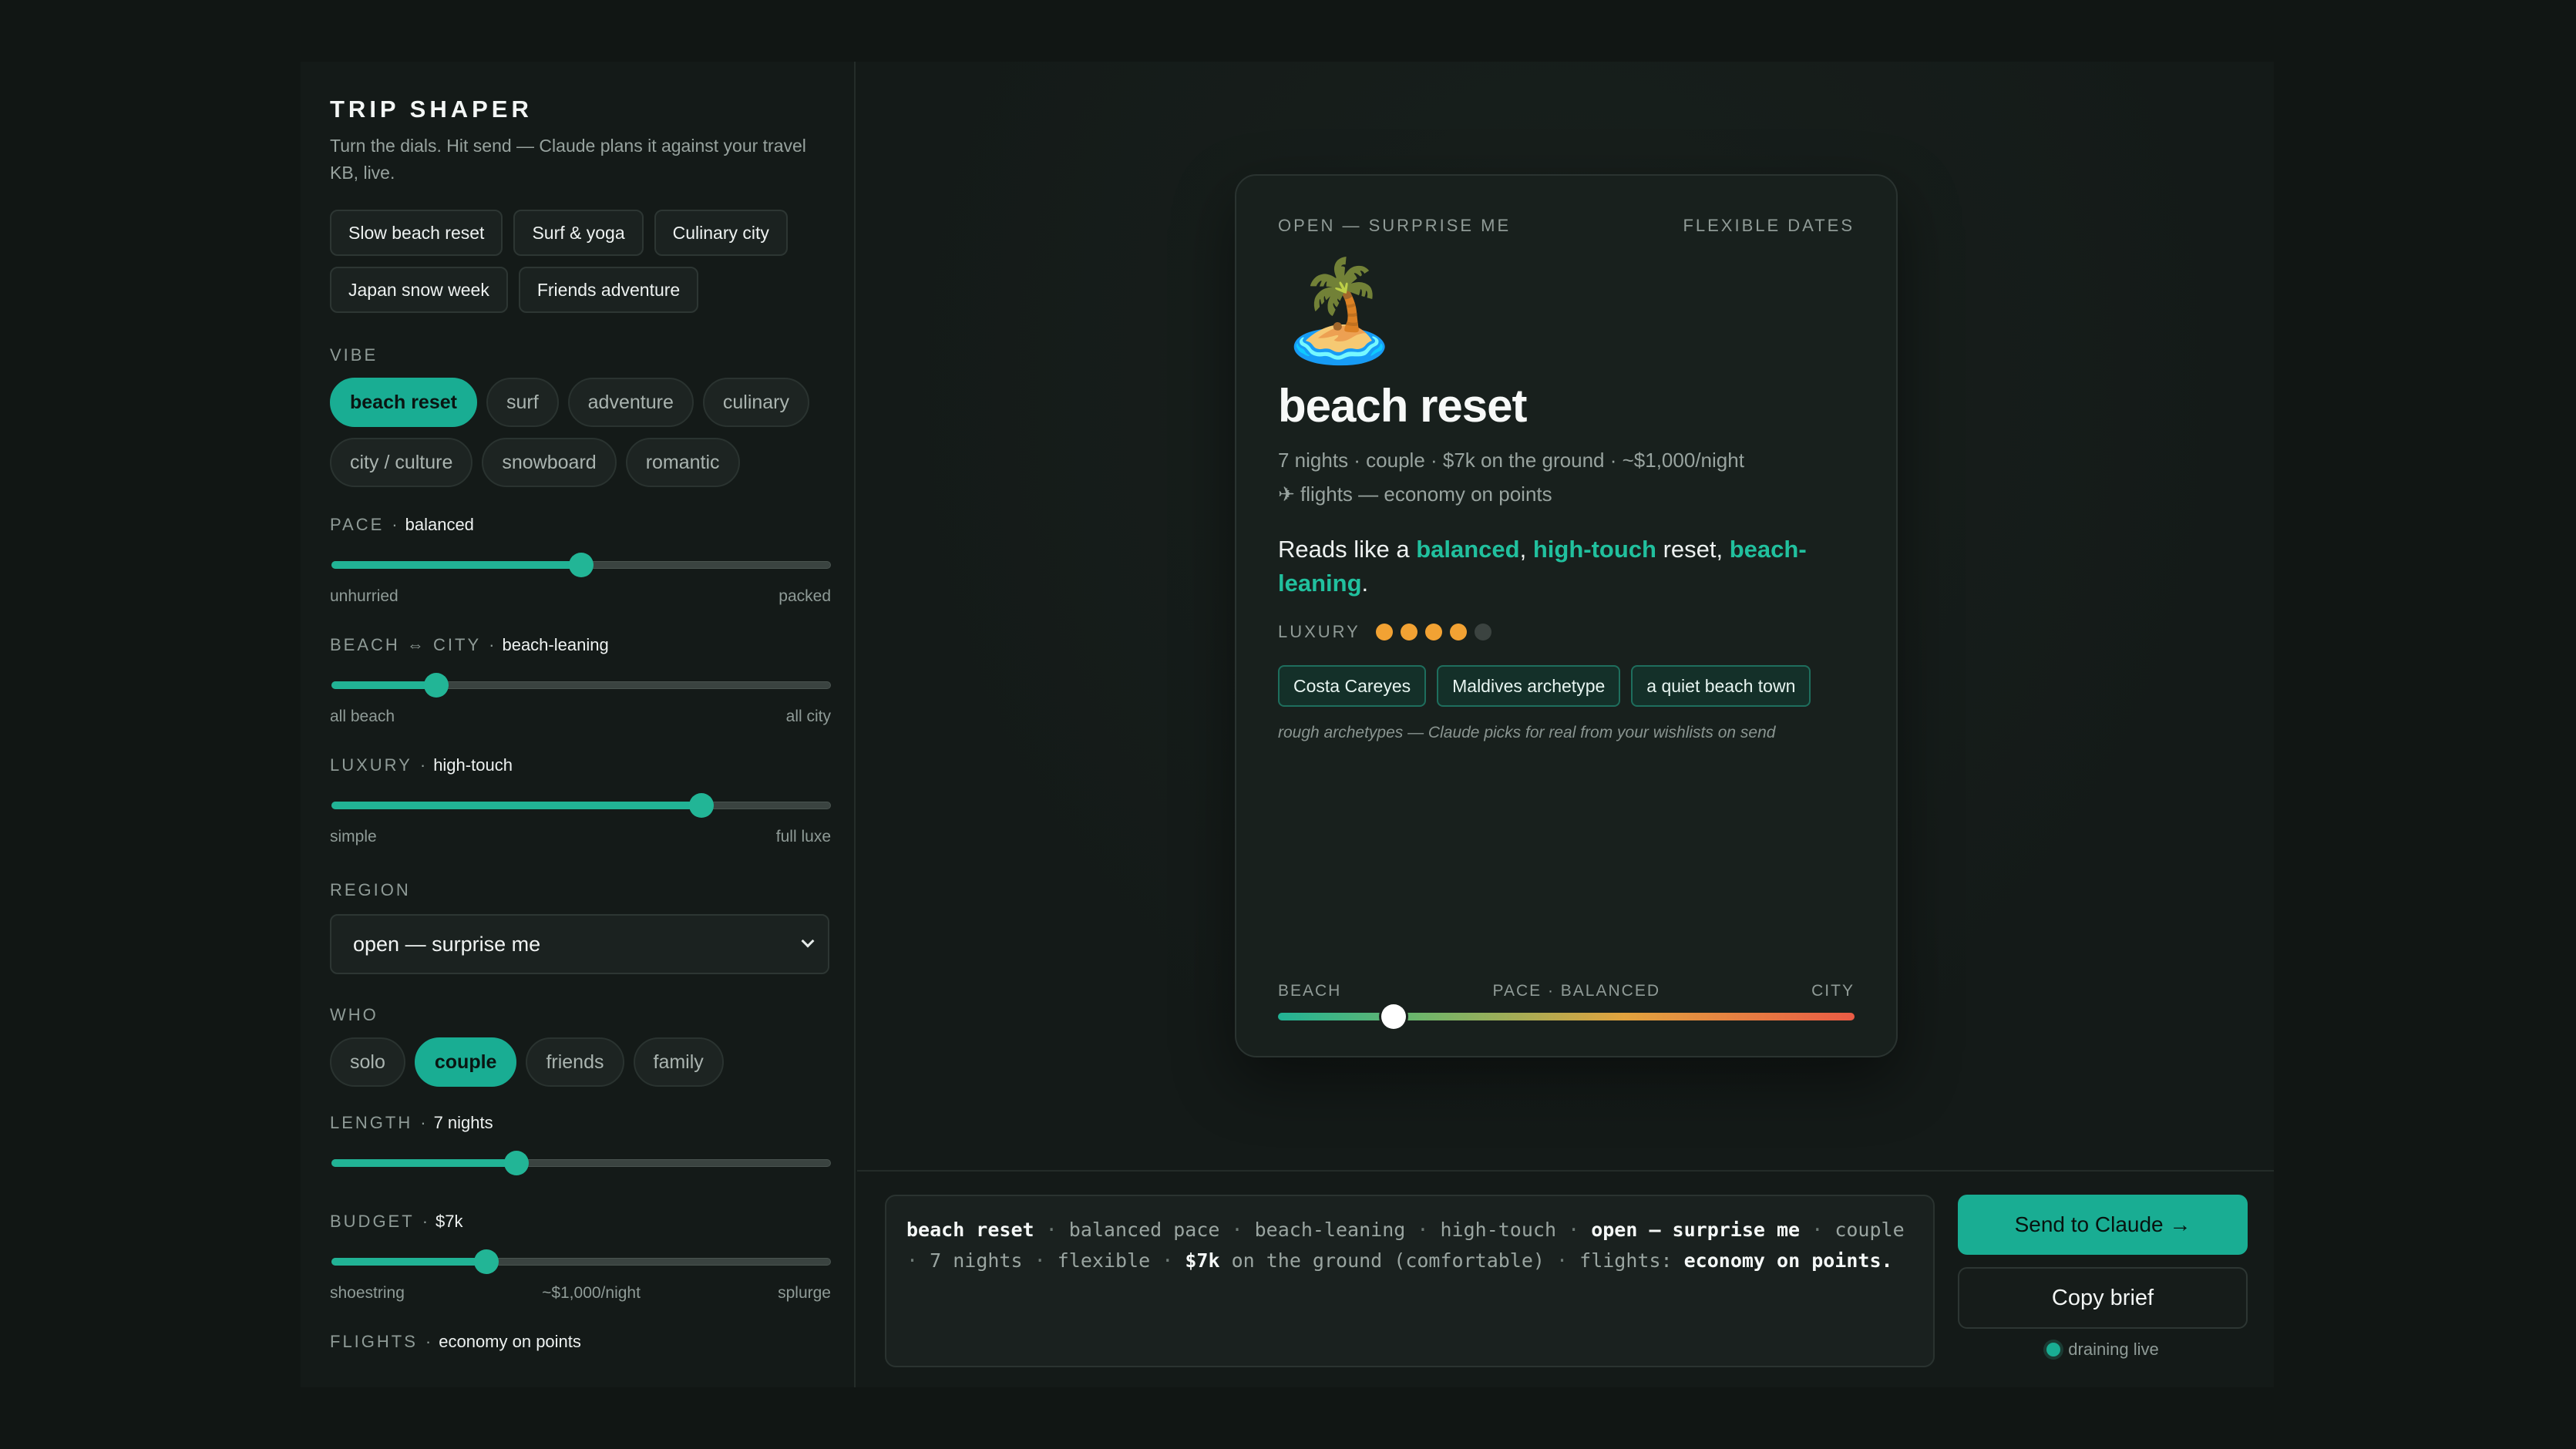 This screenshot has height=1449, width=2576. What do you see at coordinates (591, 1293) in the screenshot?
I see `budget-mid-label: ~$1,000/night` at bounding box center [591, 1293].